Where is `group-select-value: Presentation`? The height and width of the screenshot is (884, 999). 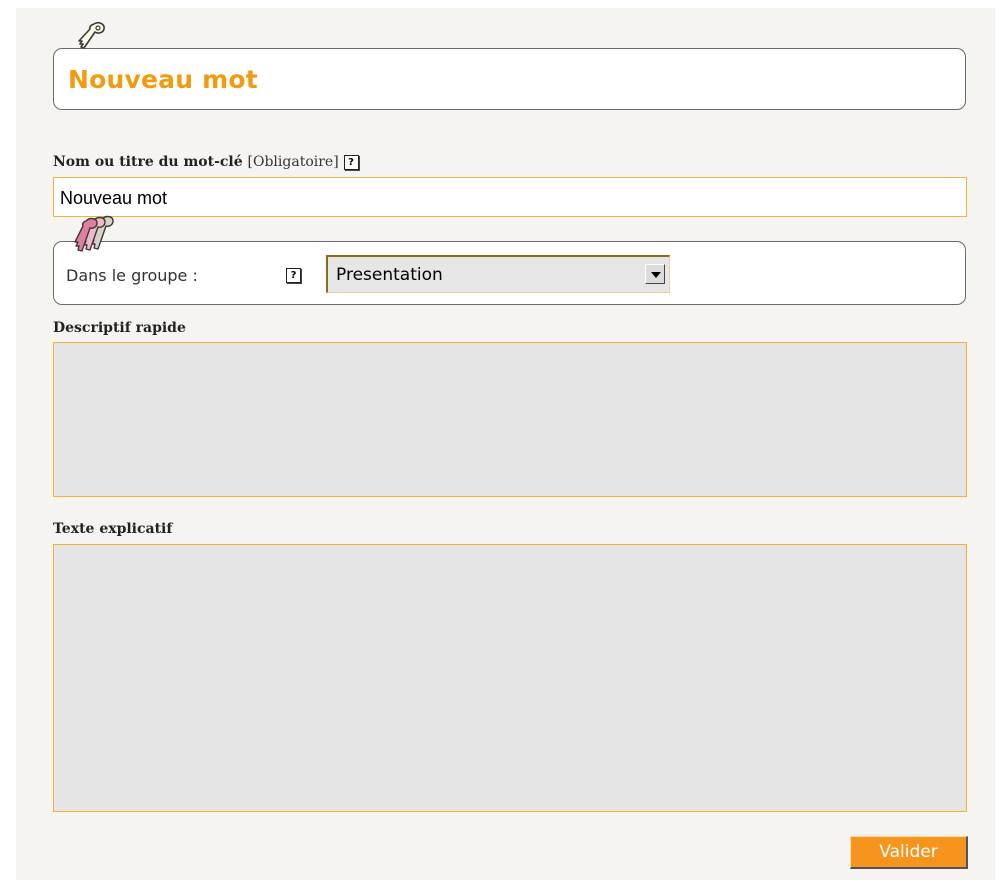
group-select-value: Presentation is located at coordinates (389, 275).